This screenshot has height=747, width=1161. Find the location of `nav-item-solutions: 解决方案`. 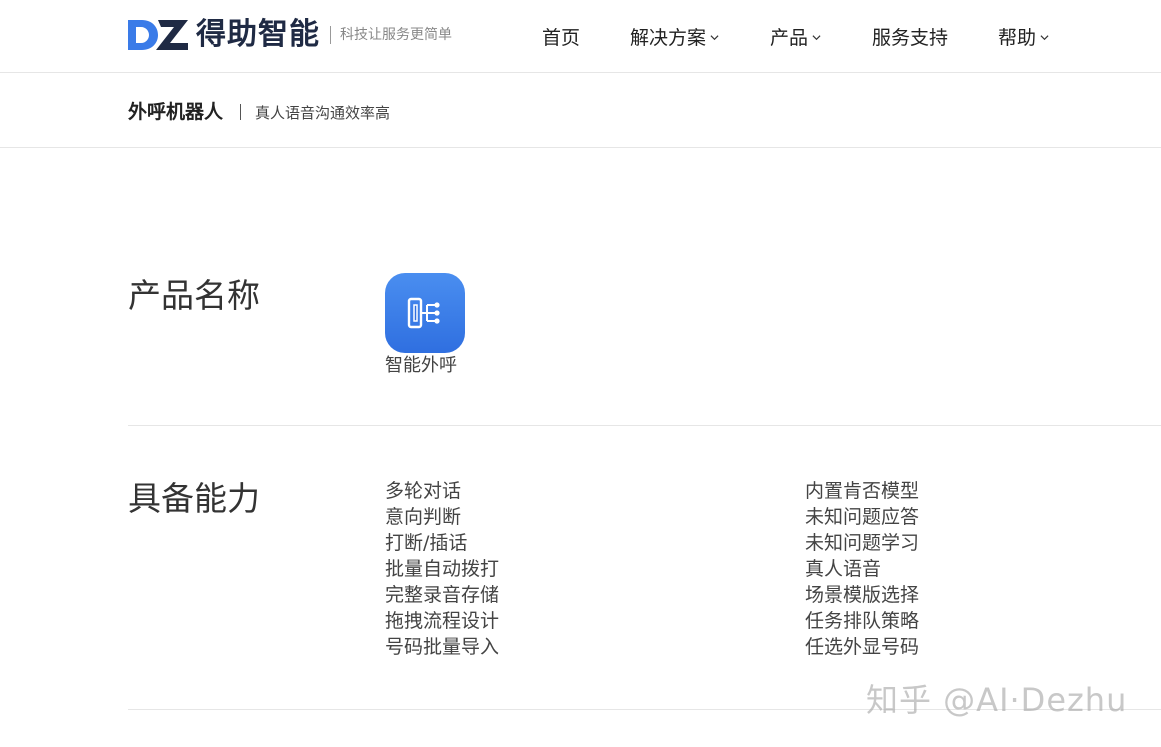

nav-item-solutions: 解决方案 is located at coordinates (674, 36).